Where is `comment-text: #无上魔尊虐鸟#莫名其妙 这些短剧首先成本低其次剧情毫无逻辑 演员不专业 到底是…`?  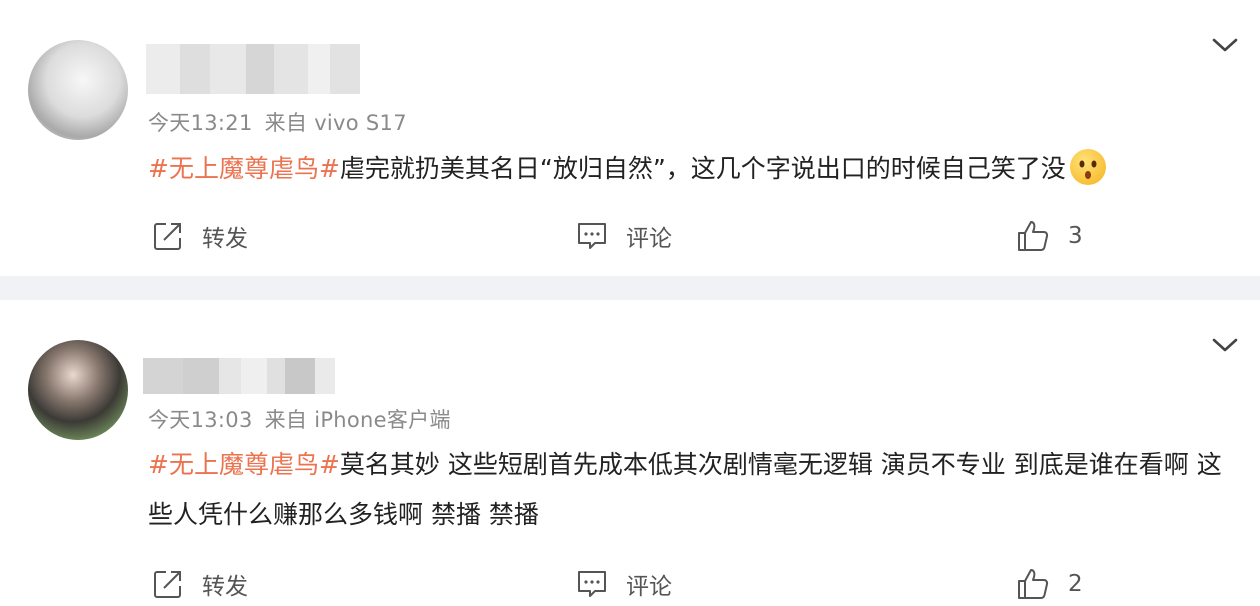 comment-text: #无上魔尊虐鸟#莫名其妙 这些短剧首先成本低其次剧情毫无逻辑 演员不专业 到底是… is located at coordinates (688, 490).